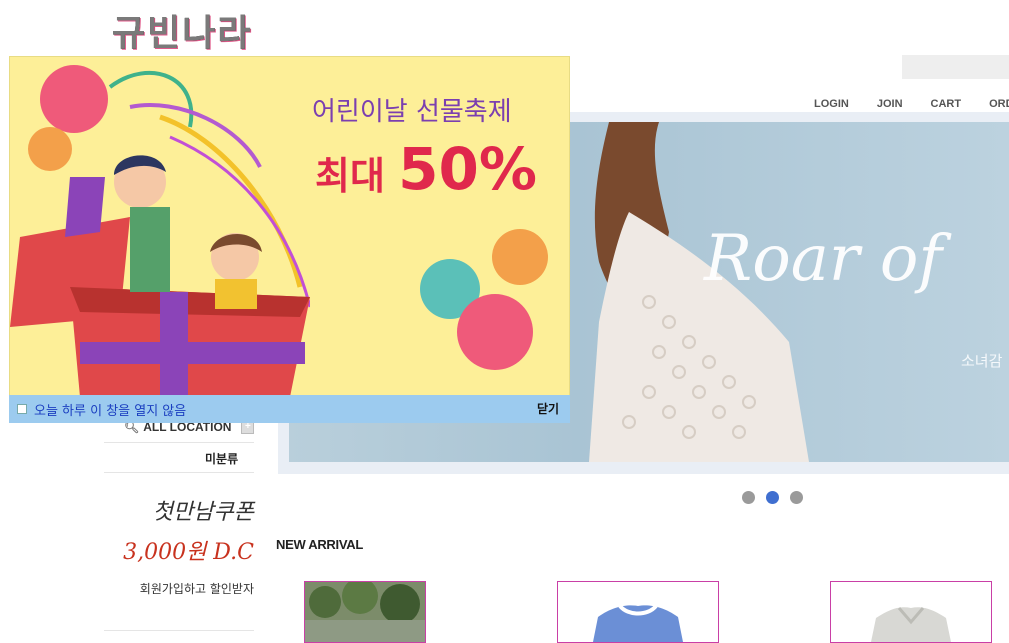 The width and height of the screenshot is (1009, 643). I want to click on hero-subtitle: 소녀감, so click(982, 361).